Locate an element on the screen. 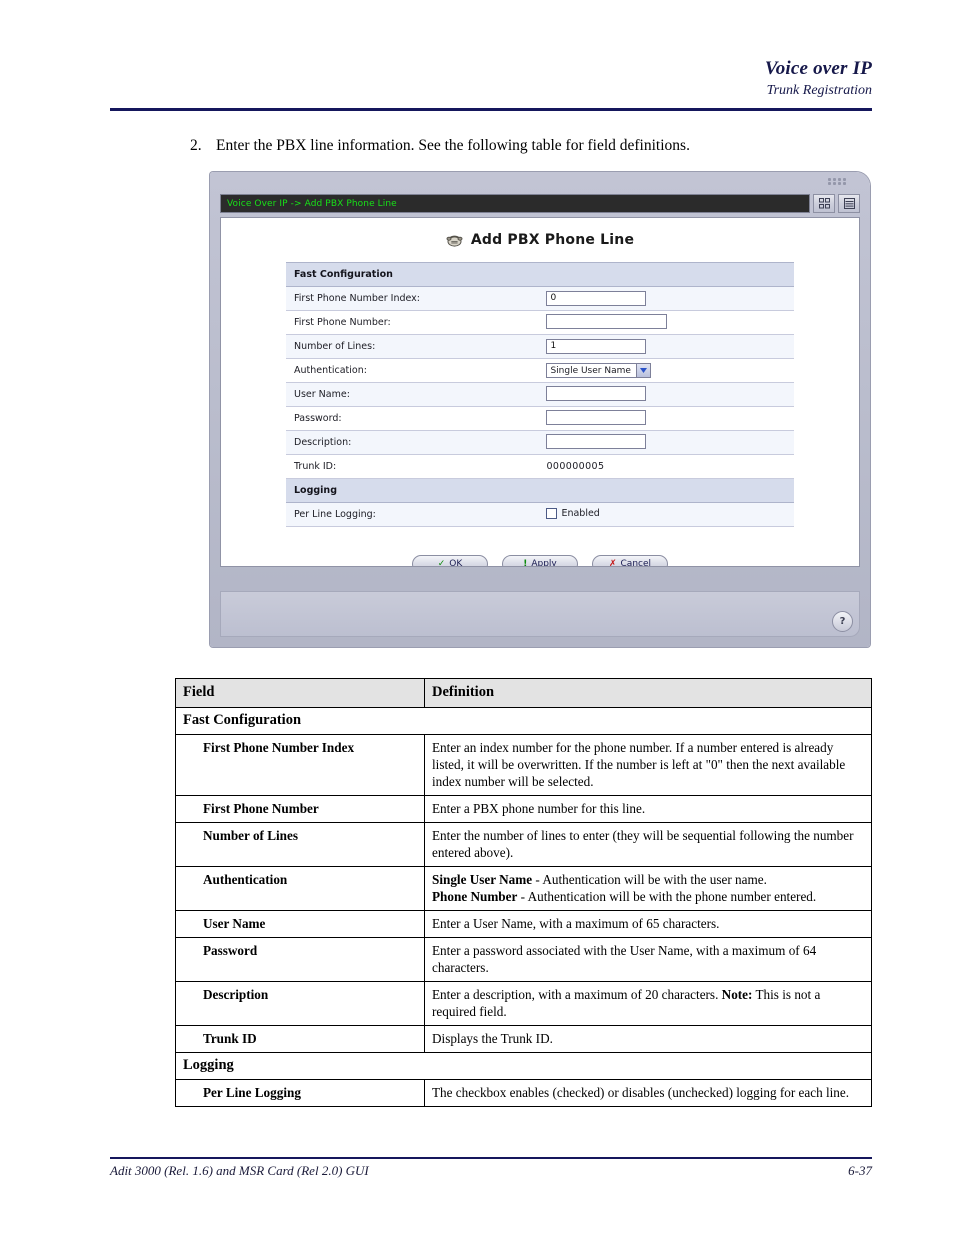  field-name-cell: First Phone Number is located at coordinates (300, 809).